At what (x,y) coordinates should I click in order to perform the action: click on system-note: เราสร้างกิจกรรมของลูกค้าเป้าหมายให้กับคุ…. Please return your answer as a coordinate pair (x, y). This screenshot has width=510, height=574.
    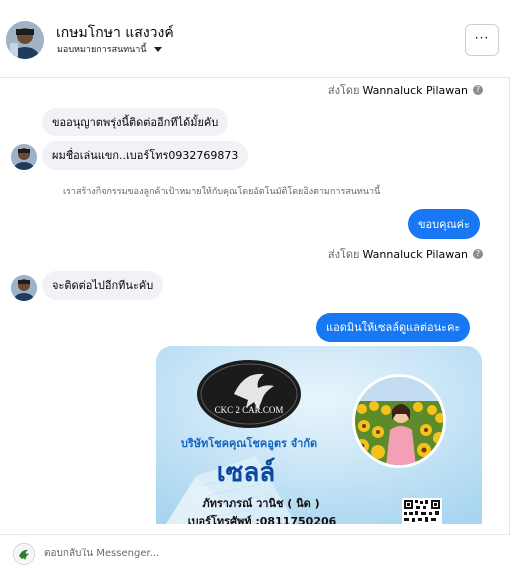
    Looking at the image, I should click on (222, 192).